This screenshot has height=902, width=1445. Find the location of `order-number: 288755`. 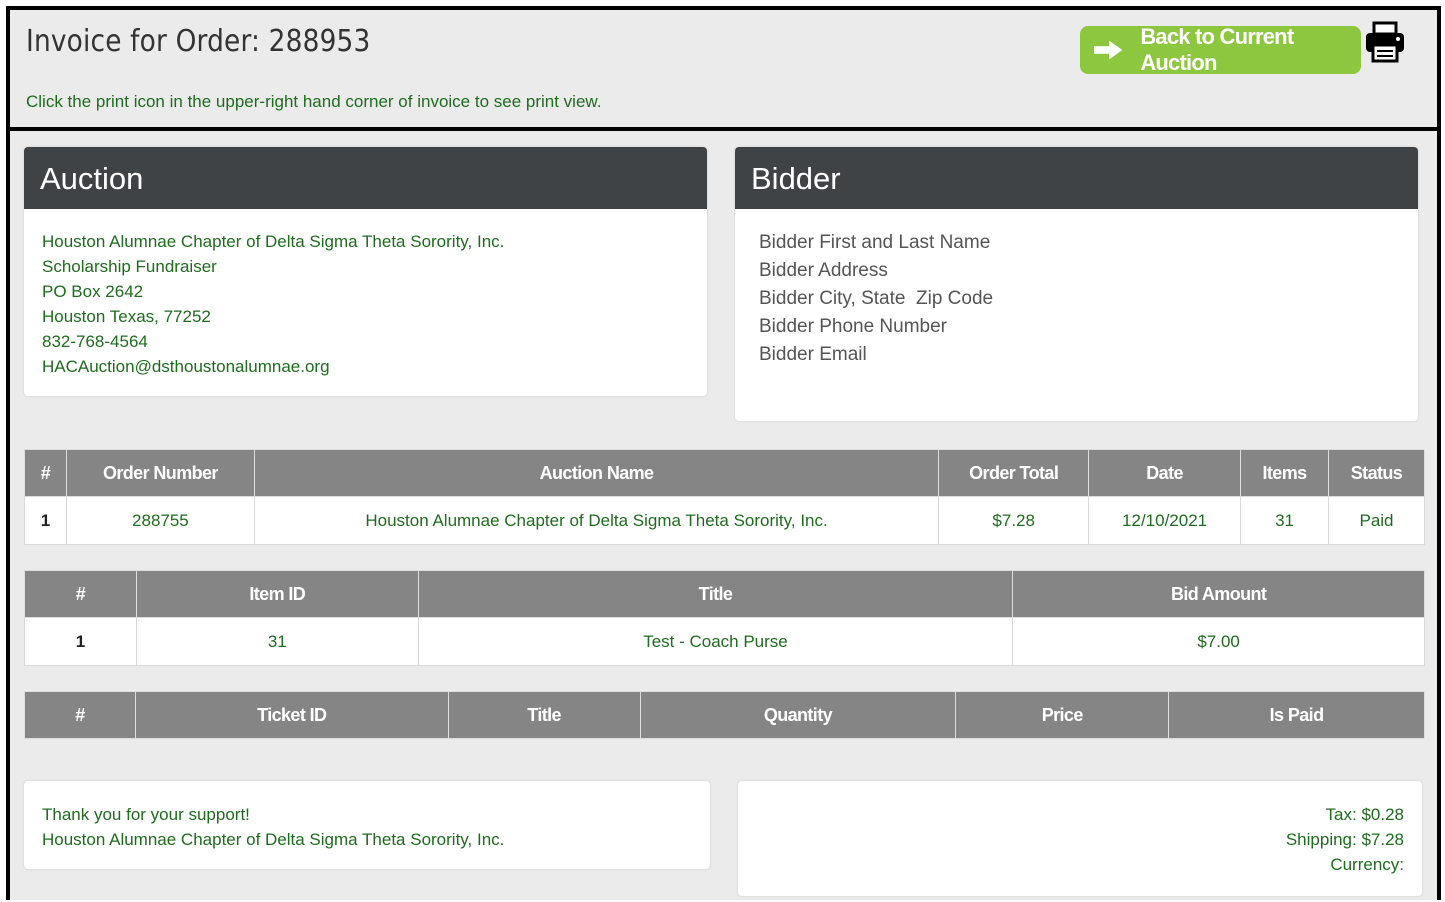

order-number: 288755 is located at coordinates (160, 520).